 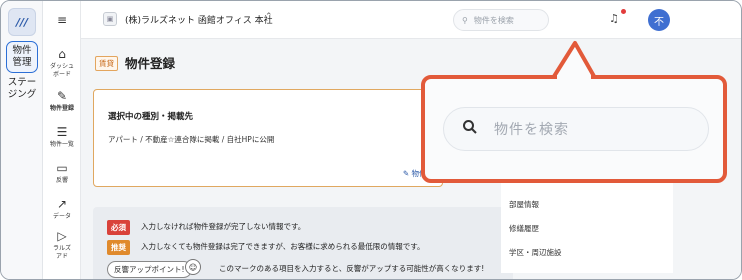 I want to click on nav-item-inquiries: ▭ 反響, so click(x=62, y=173).